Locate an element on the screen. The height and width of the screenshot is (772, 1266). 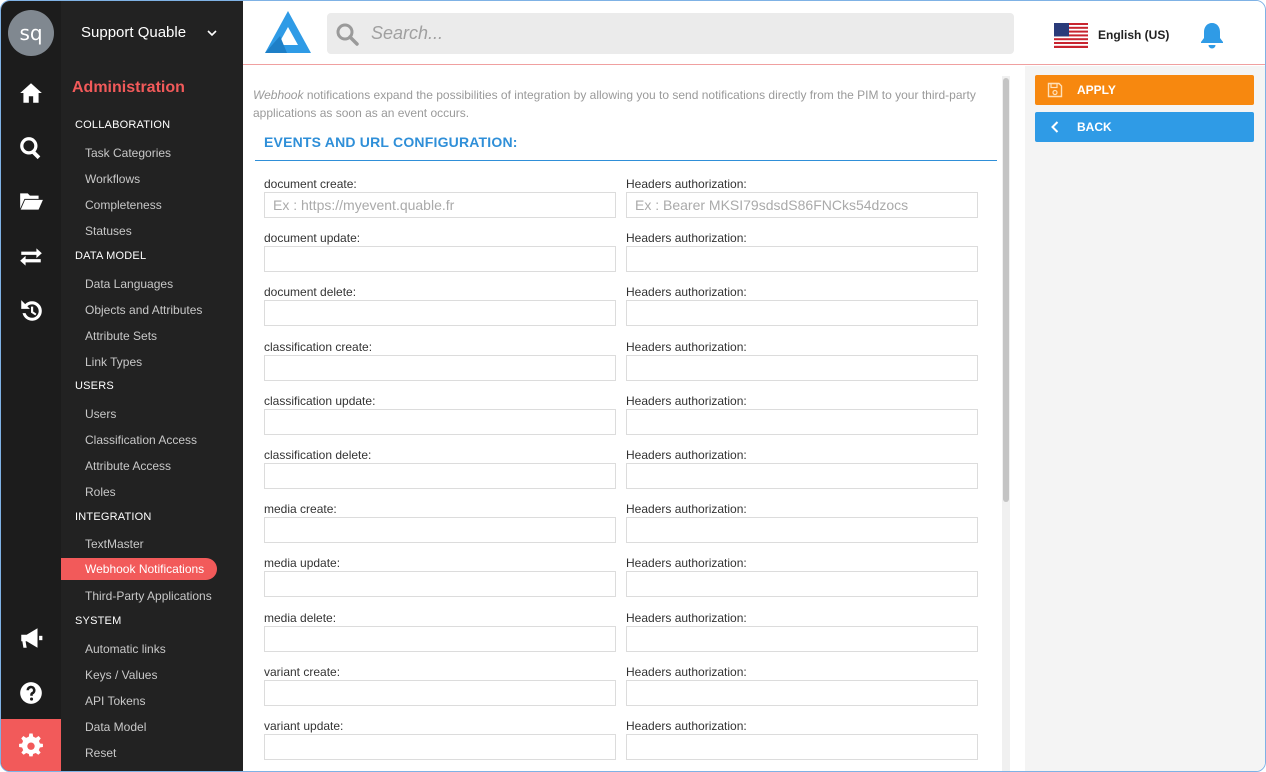
icon-rail: sq is located at coordinates (31, 386).